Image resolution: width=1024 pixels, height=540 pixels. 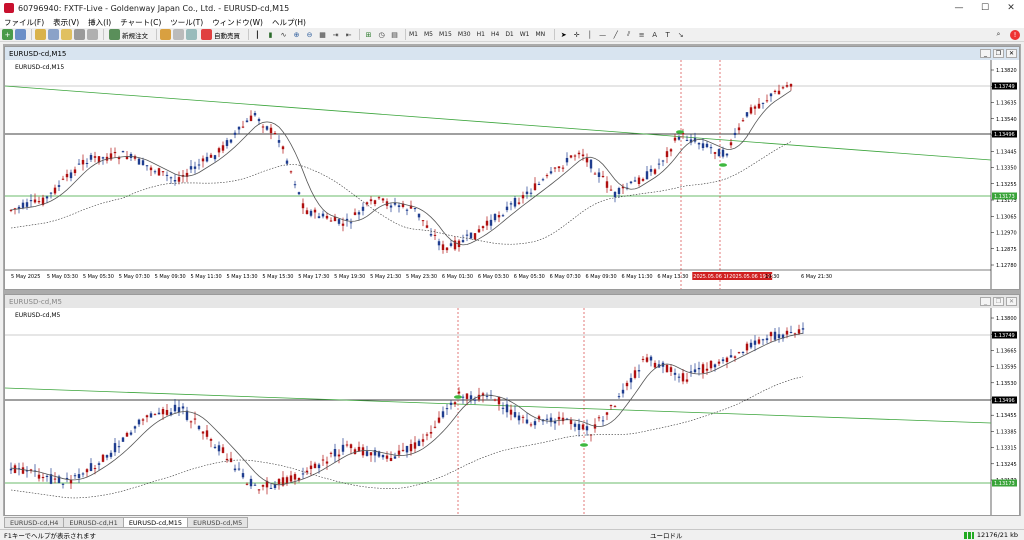 What do you see at coordinates (654, 34) in the screenshot?
I see `text-icon: A` at bounding box center [654, 34].